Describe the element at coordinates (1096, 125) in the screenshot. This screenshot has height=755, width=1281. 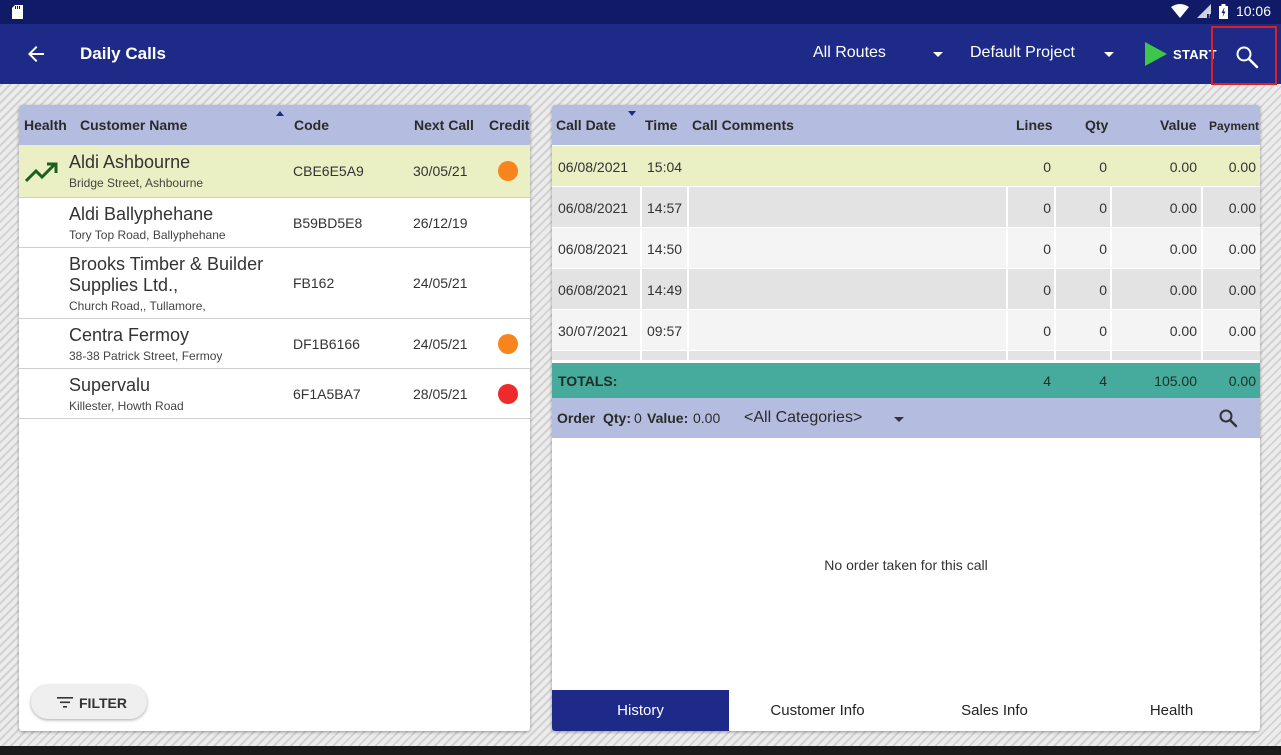
I see `col-qty: Qty` at that location.